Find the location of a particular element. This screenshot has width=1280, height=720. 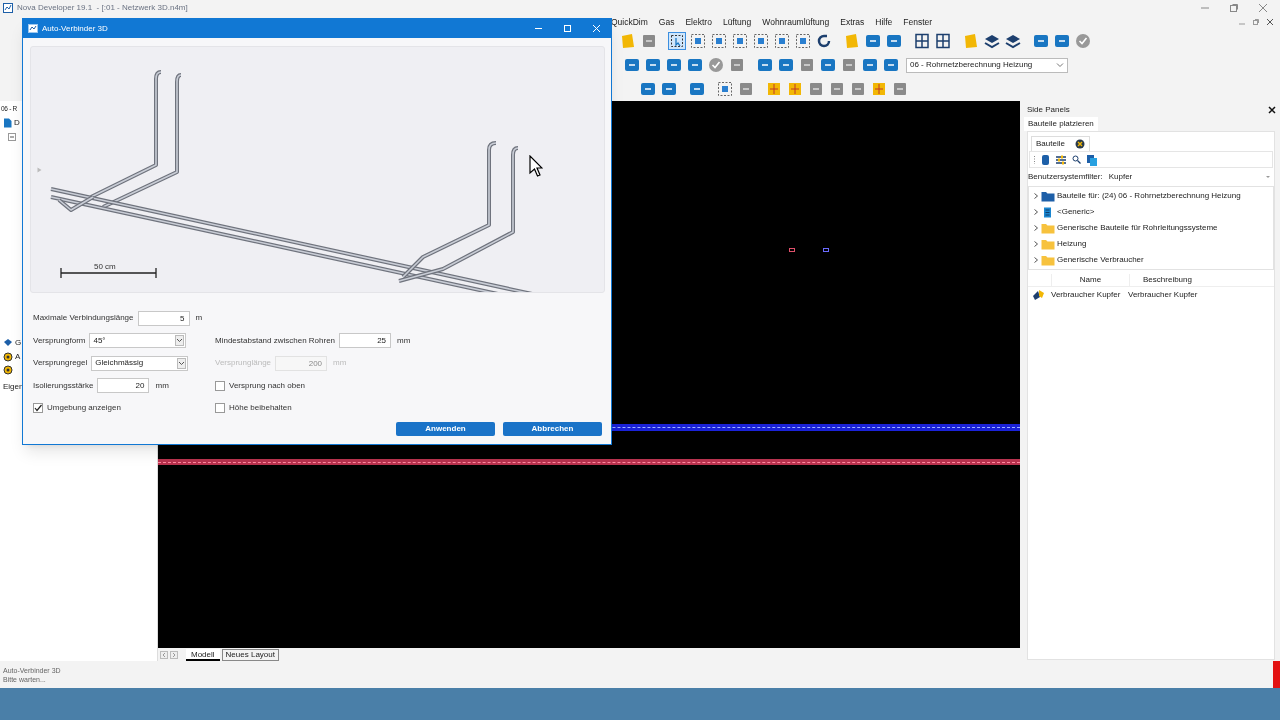

field-label: Versprungregel is located at coordinates (60, 363).